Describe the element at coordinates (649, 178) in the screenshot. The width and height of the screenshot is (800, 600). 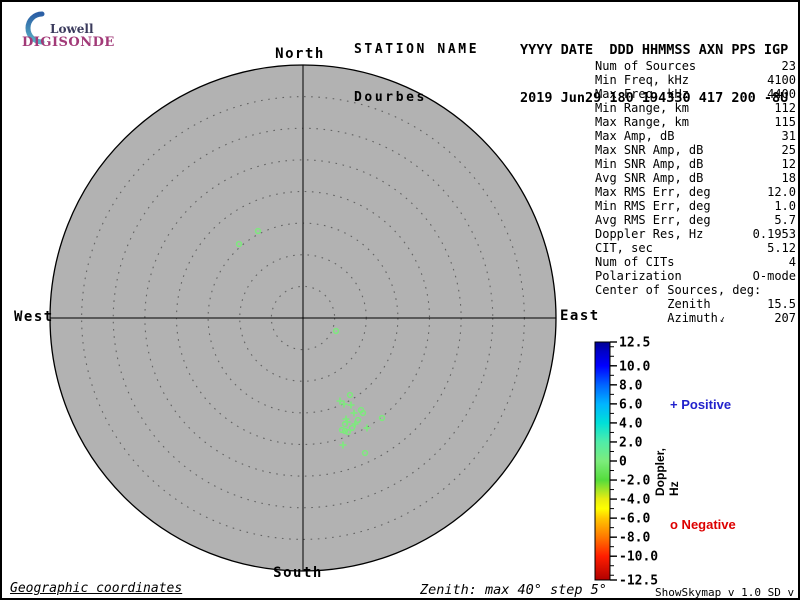
I see `stat-label: Avg SNR Amp, dB` at that location.